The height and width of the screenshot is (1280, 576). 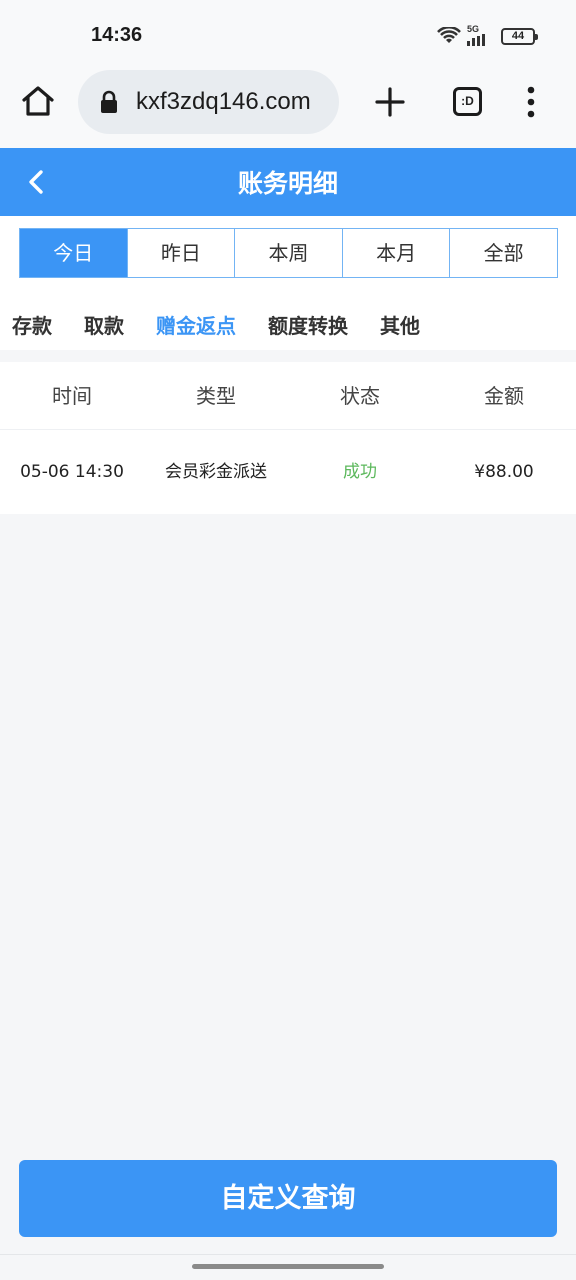 I want to click on tab-switcher-button: :D, so click(x=467, y=101).